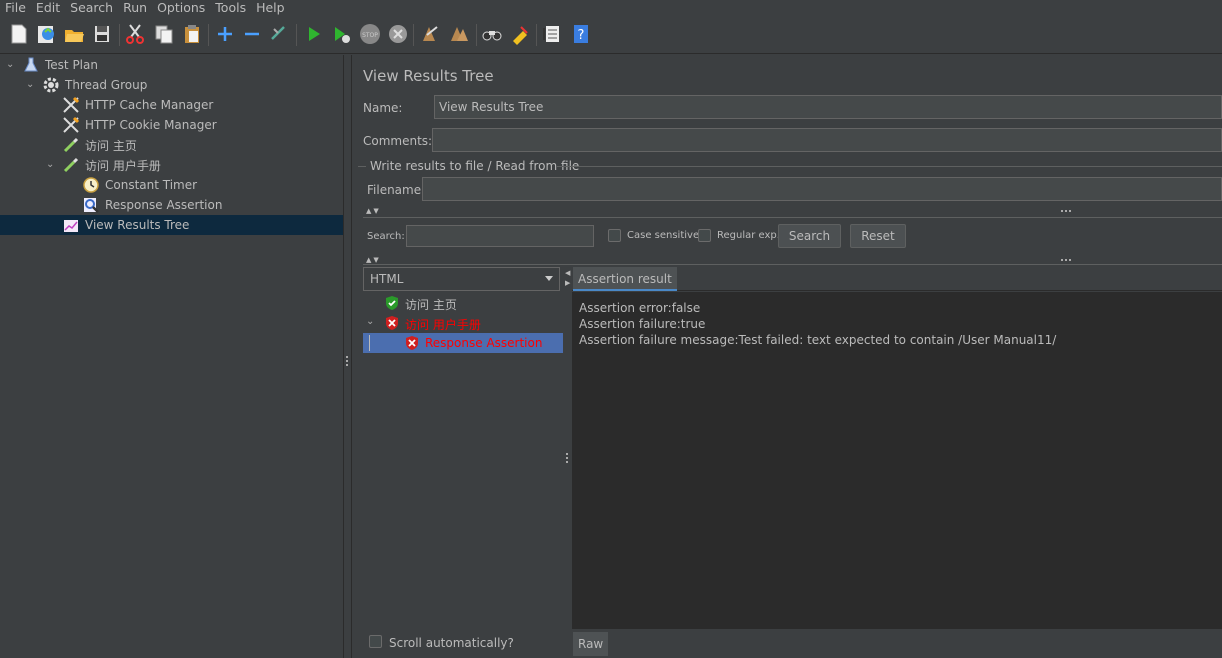 The height and width of the screenshot is (658, 1222). Describe the element at coordinates (897, 279) in the screenshot. I see `result-tabs: Assertion result` at that location.